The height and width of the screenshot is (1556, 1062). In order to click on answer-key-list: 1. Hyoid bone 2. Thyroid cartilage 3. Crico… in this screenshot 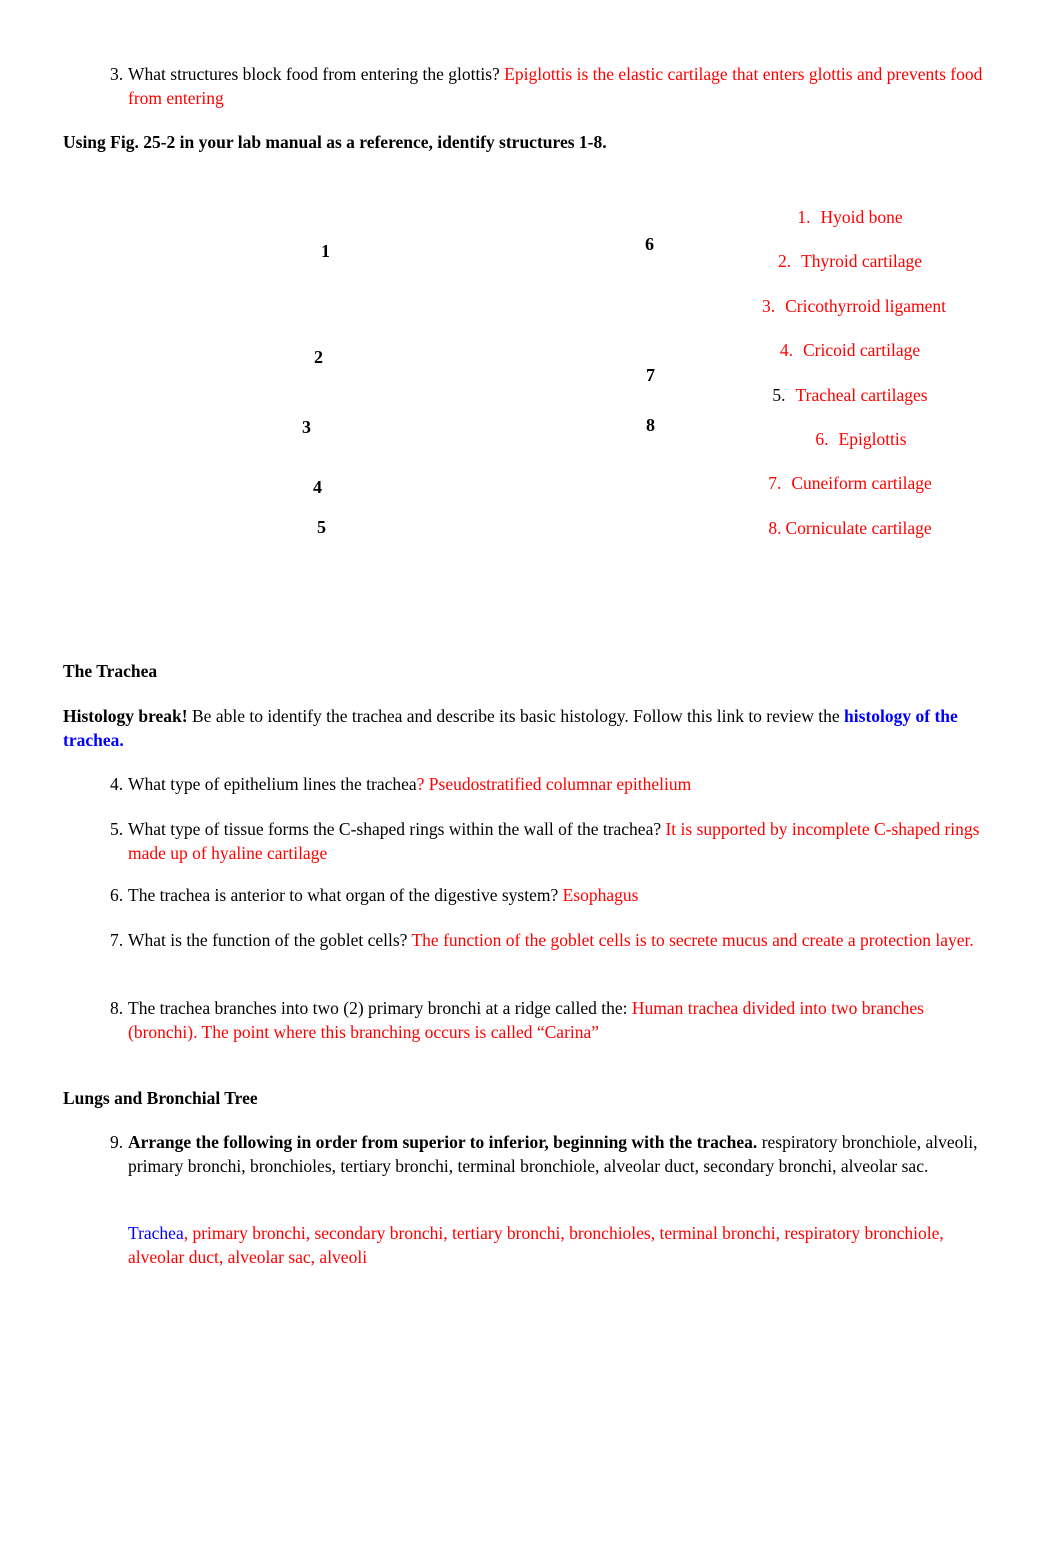, I will do `click(850, 383)`.